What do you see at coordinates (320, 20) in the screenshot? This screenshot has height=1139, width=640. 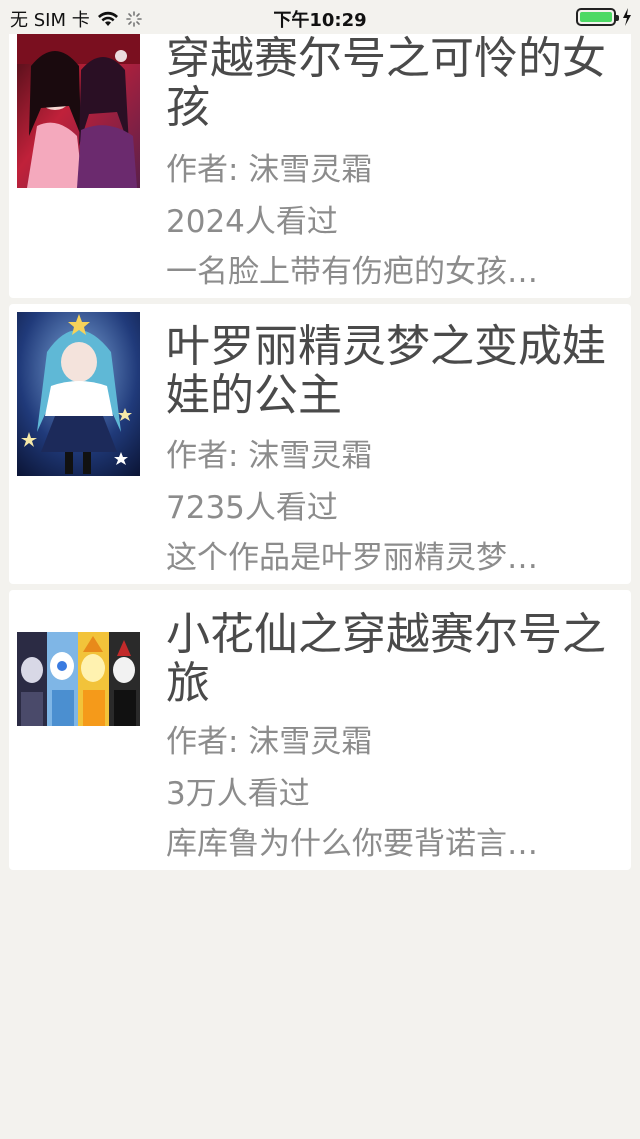 I see `status-time: 下午10:29` at bounding box center [320, 20].